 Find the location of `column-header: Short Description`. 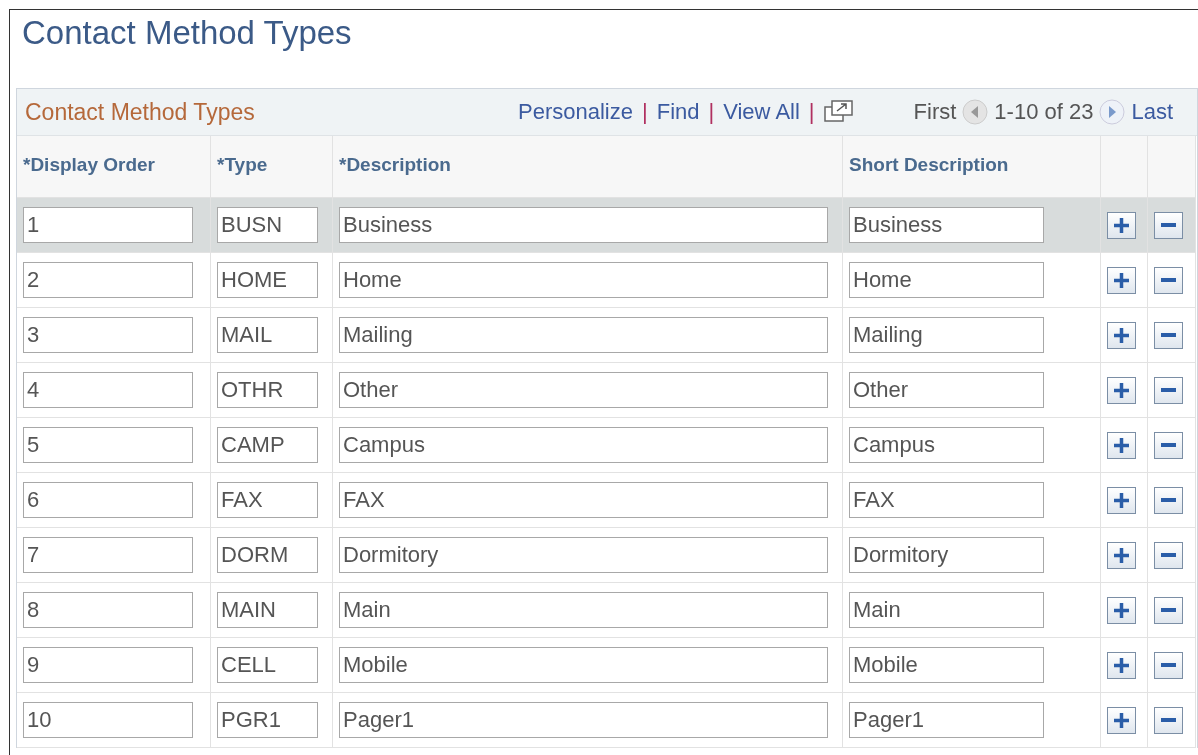

column-header: Short Description is located at coordinates (972, 167).